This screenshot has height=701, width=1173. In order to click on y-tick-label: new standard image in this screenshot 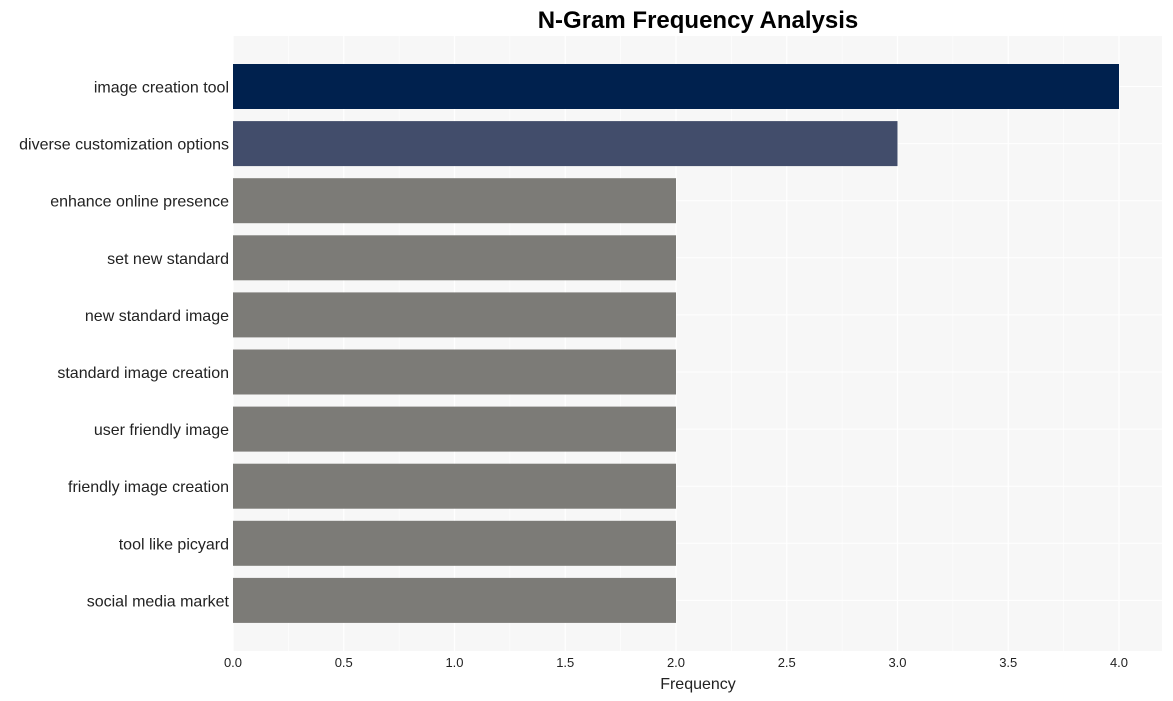, I will do `click(157, 316)`.